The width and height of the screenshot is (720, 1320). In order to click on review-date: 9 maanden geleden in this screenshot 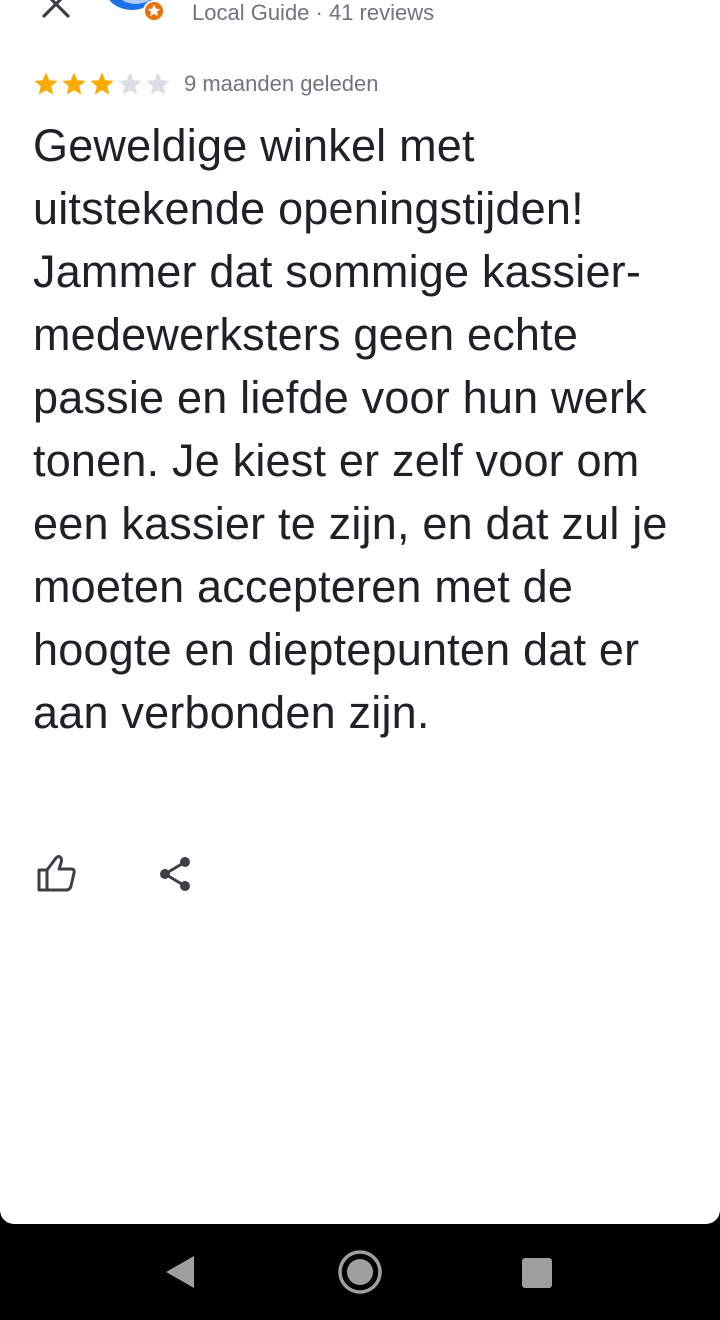, I will do `click(281, 83)`.